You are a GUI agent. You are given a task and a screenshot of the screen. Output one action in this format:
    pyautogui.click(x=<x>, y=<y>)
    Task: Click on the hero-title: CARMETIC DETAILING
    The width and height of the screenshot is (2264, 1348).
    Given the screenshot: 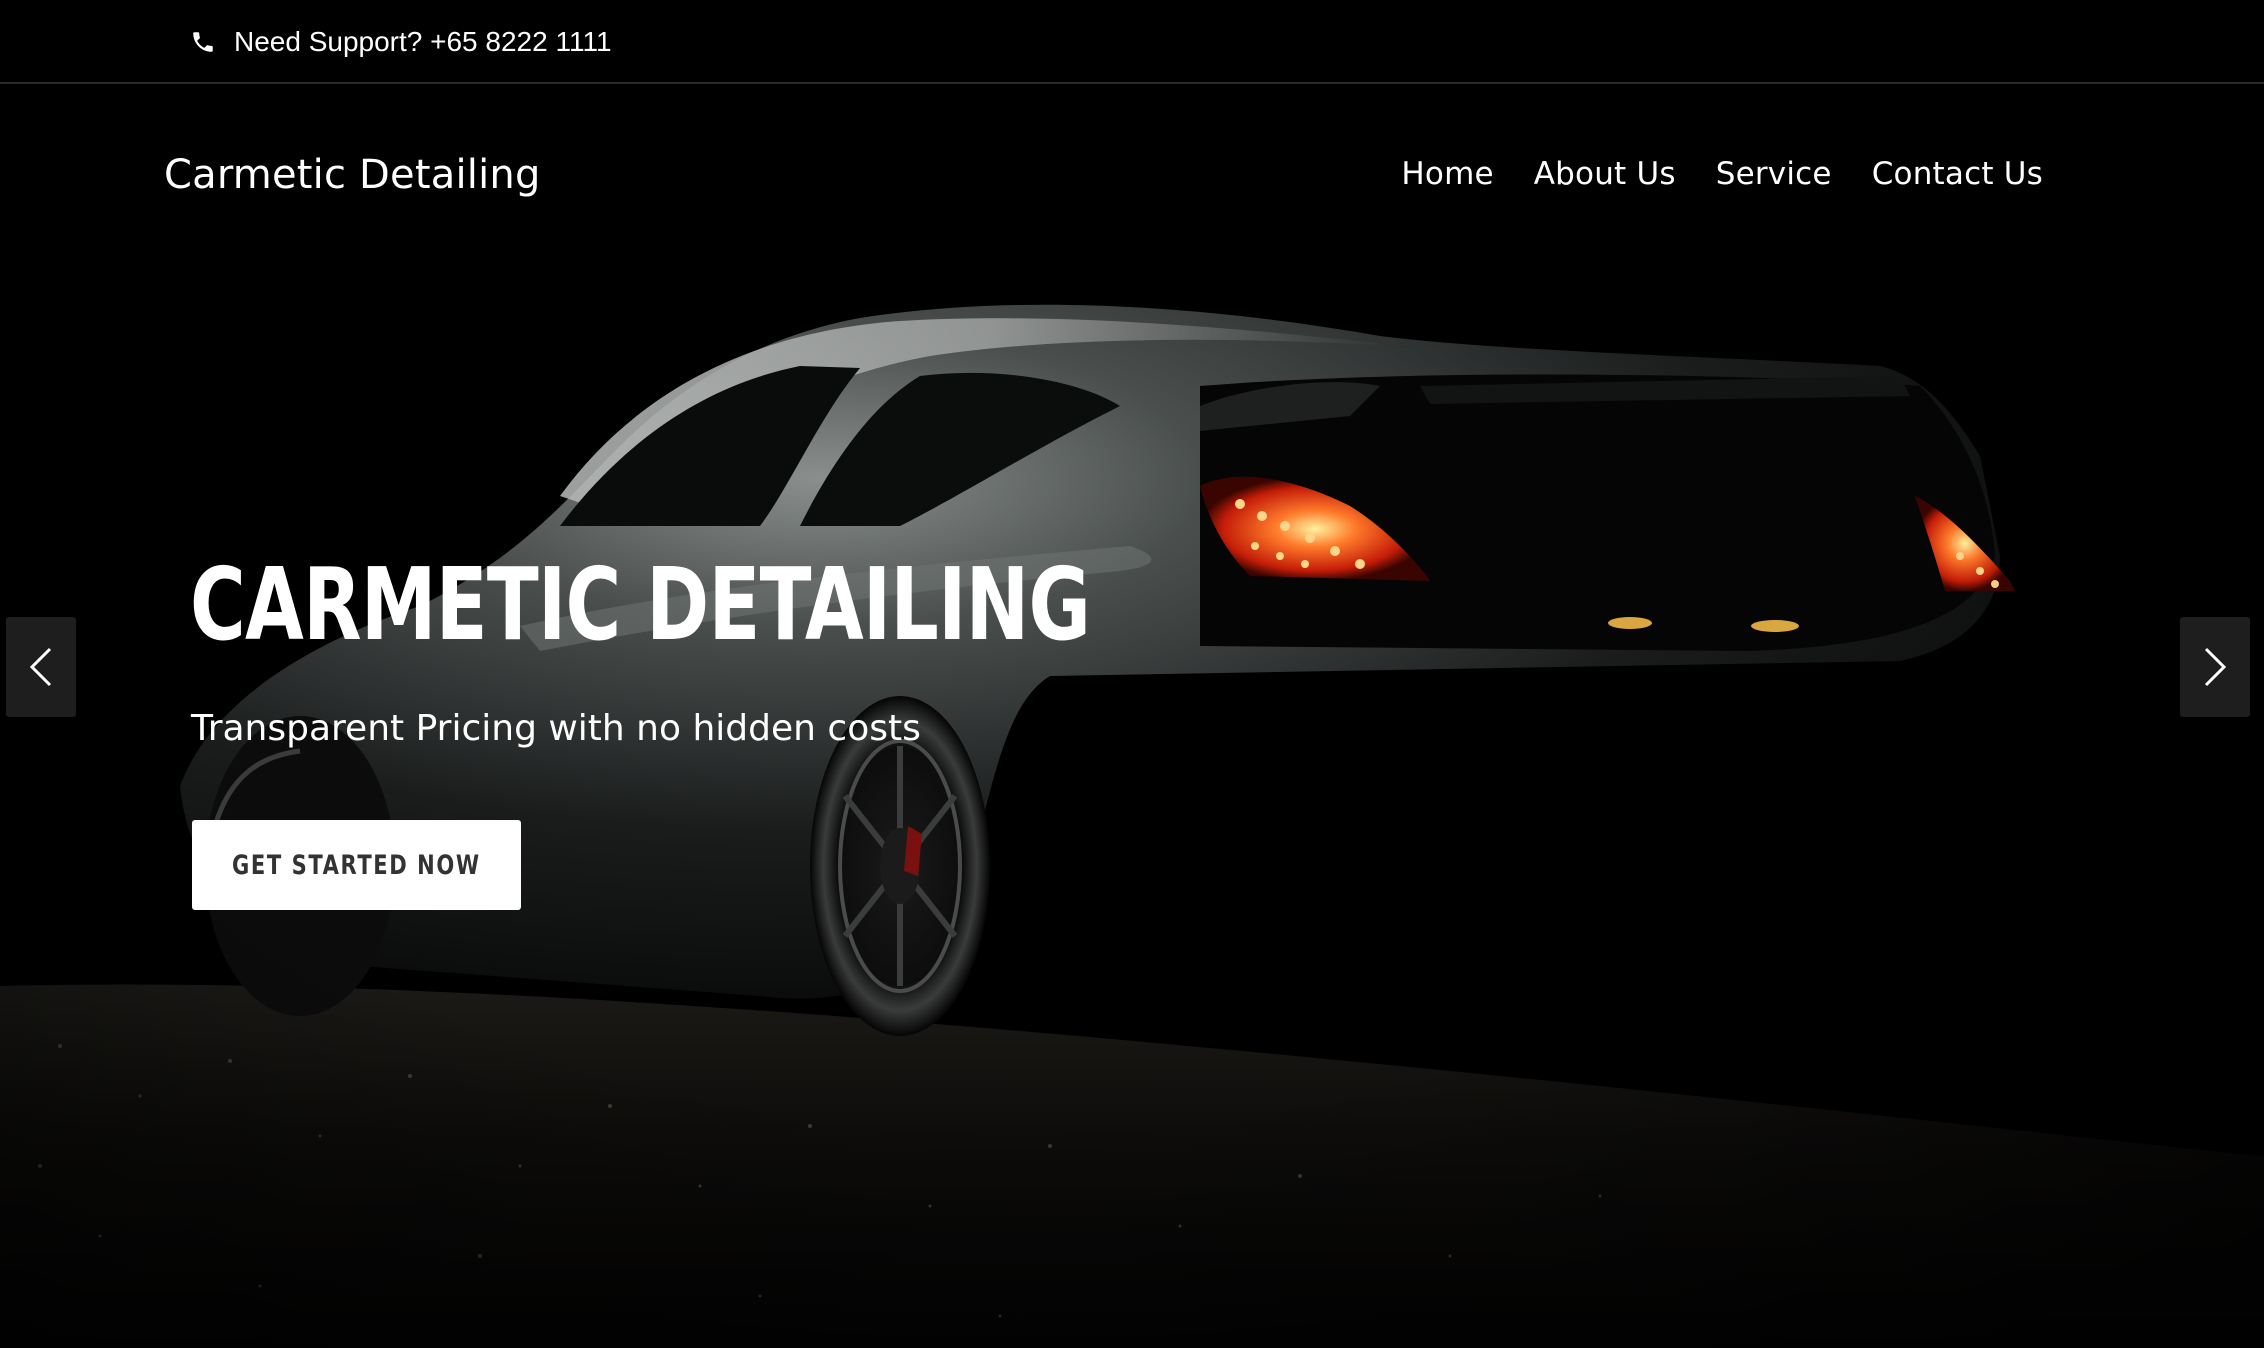 What is the action you would take?
    pyautogui.click(x=640, y=604)
    